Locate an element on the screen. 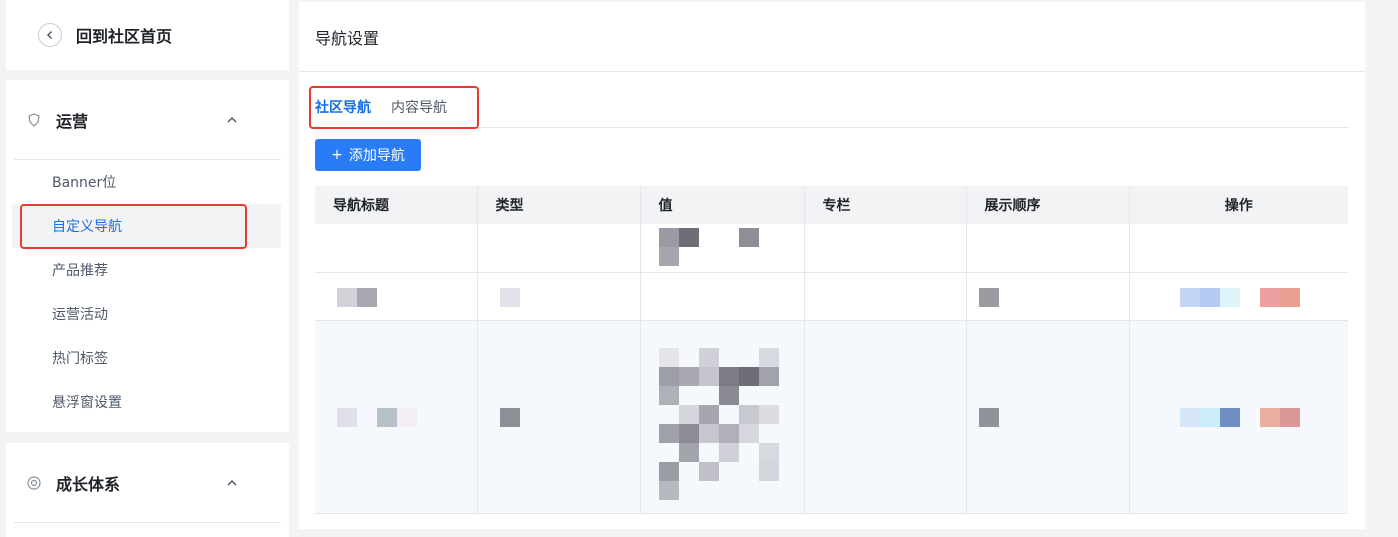 The image size is (1398, 537). sidebar-group-growth: 成长体系 is located at coordinates (147, 490).